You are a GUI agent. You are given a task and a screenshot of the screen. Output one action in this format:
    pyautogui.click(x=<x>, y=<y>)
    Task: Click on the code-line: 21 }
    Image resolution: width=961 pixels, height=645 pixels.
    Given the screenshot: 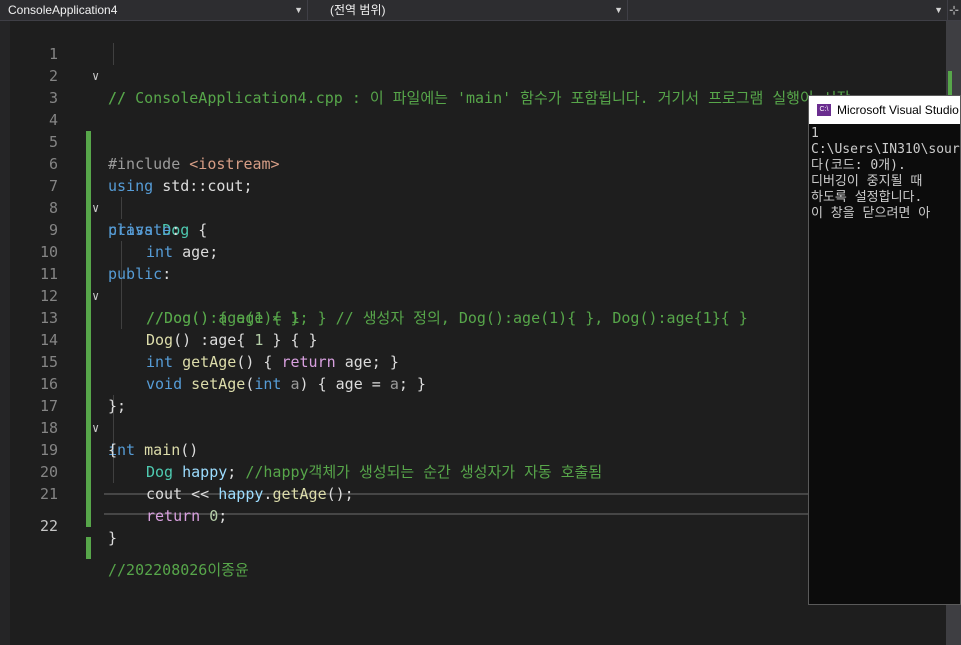 What is the action you would take?
    pyautogui.click(x=473, y=504)
    